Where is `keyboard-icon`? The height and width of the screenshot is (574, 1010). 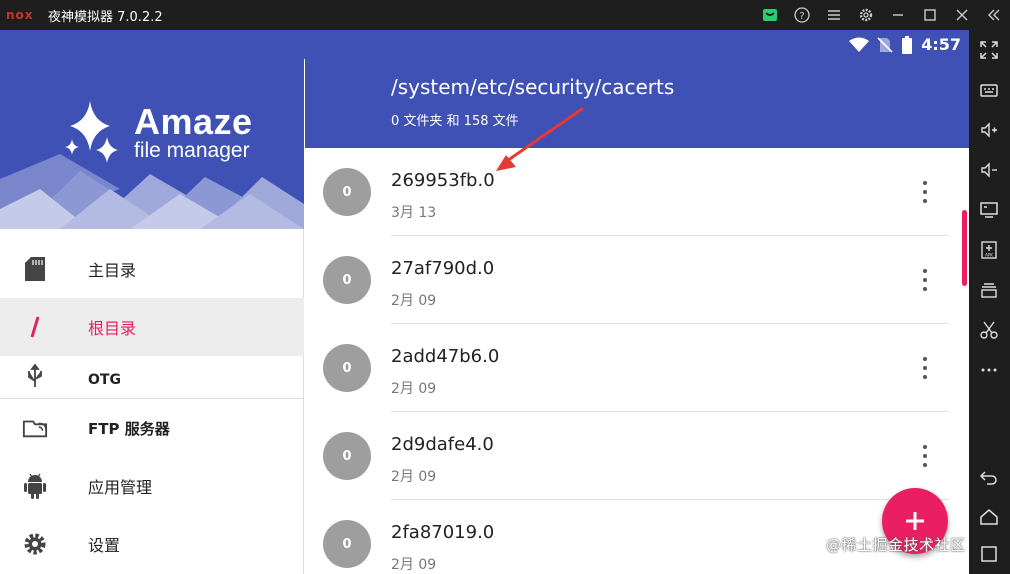
keyboard-icon is located at coordinates (989, 90).